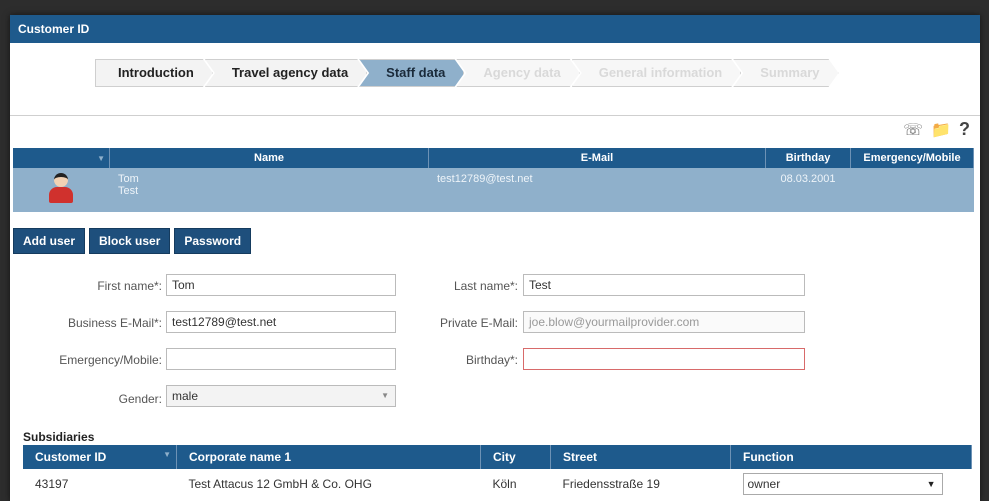  What do you see at coordinates (328, 457) in the screenshot?
I see `column-header-corporate-name: Corporate name 1` at bounding box center [328, 457].